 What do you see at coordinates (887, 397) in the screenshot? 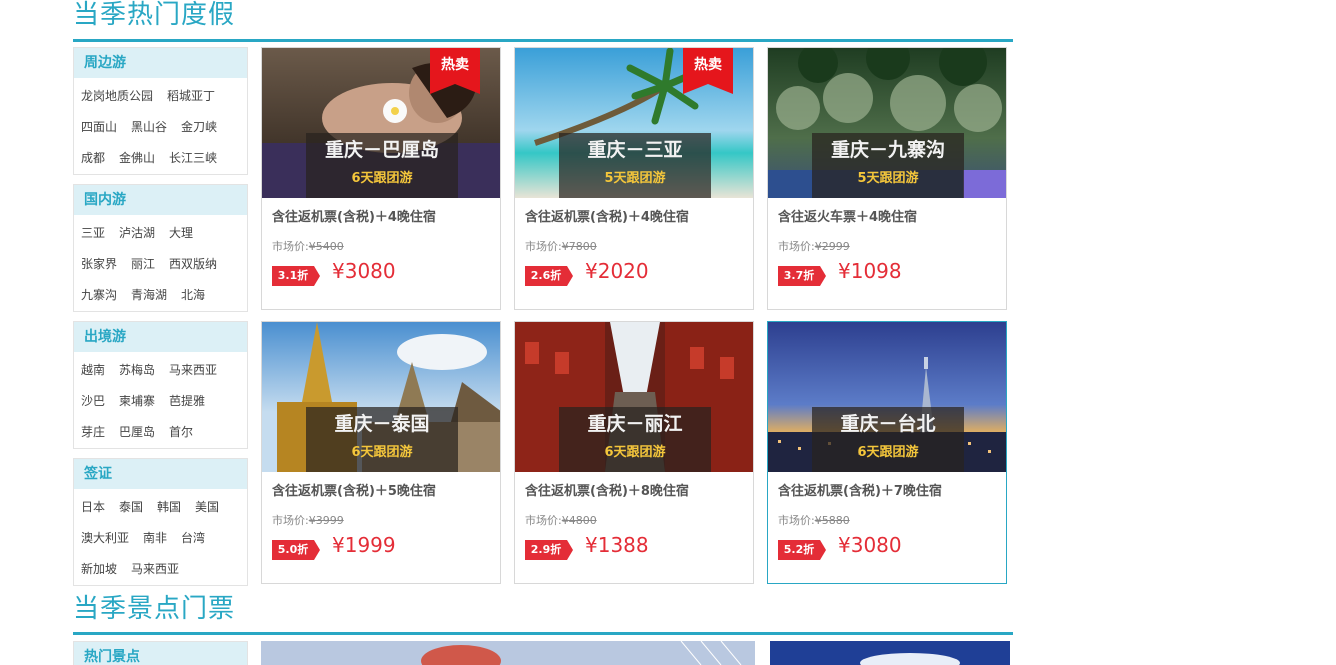
I see `card-image: 重庆－台北 6天跟团游` at bounding box center [887, 397].